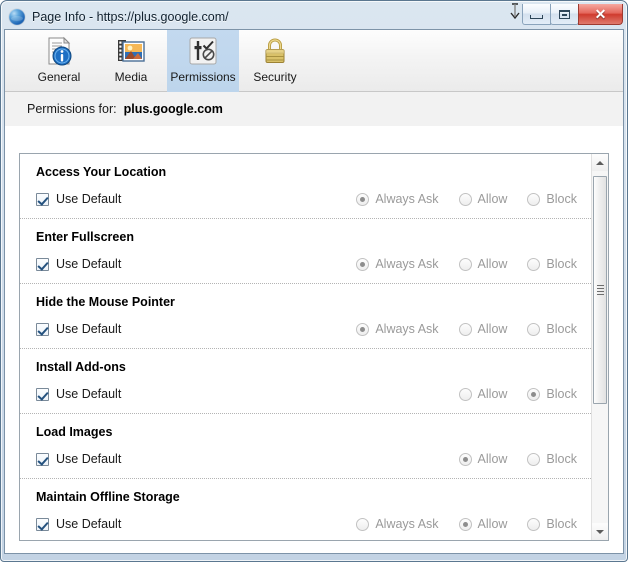  I want to click on permission-radio-group: Always Ask Allow Block, so click(466, 329).